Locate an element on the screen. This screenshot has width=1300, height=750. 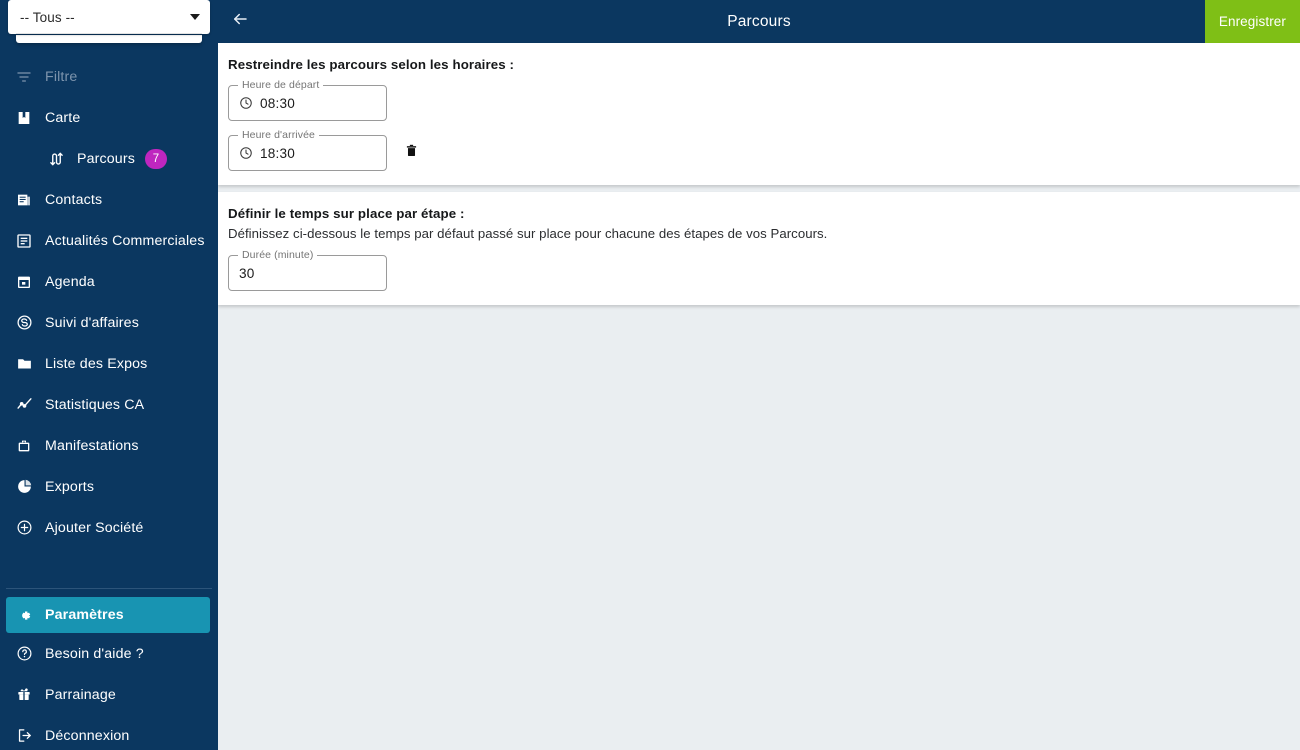
map-book-icon is located at coordinates (24, 118).